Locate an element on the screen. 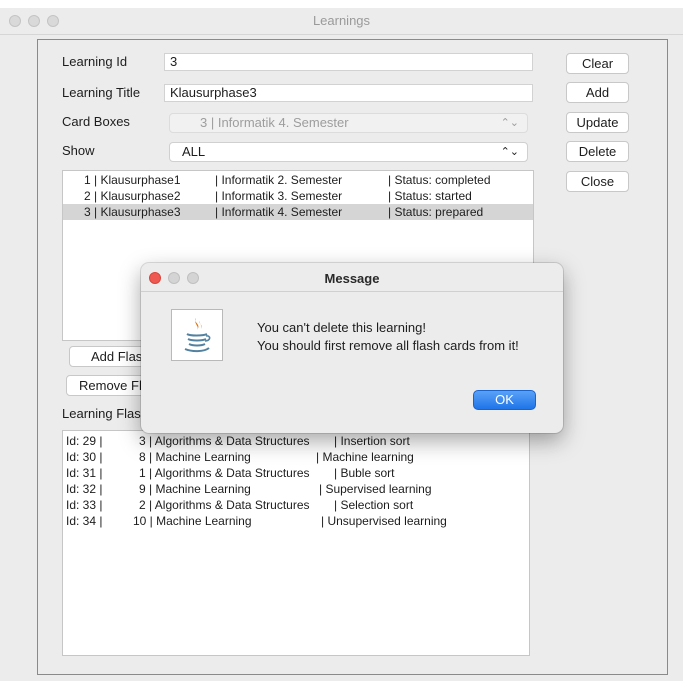 The image size is (683, 681). learning-name: 1 | Klausurphase1 is located at coordinates (132, 180).